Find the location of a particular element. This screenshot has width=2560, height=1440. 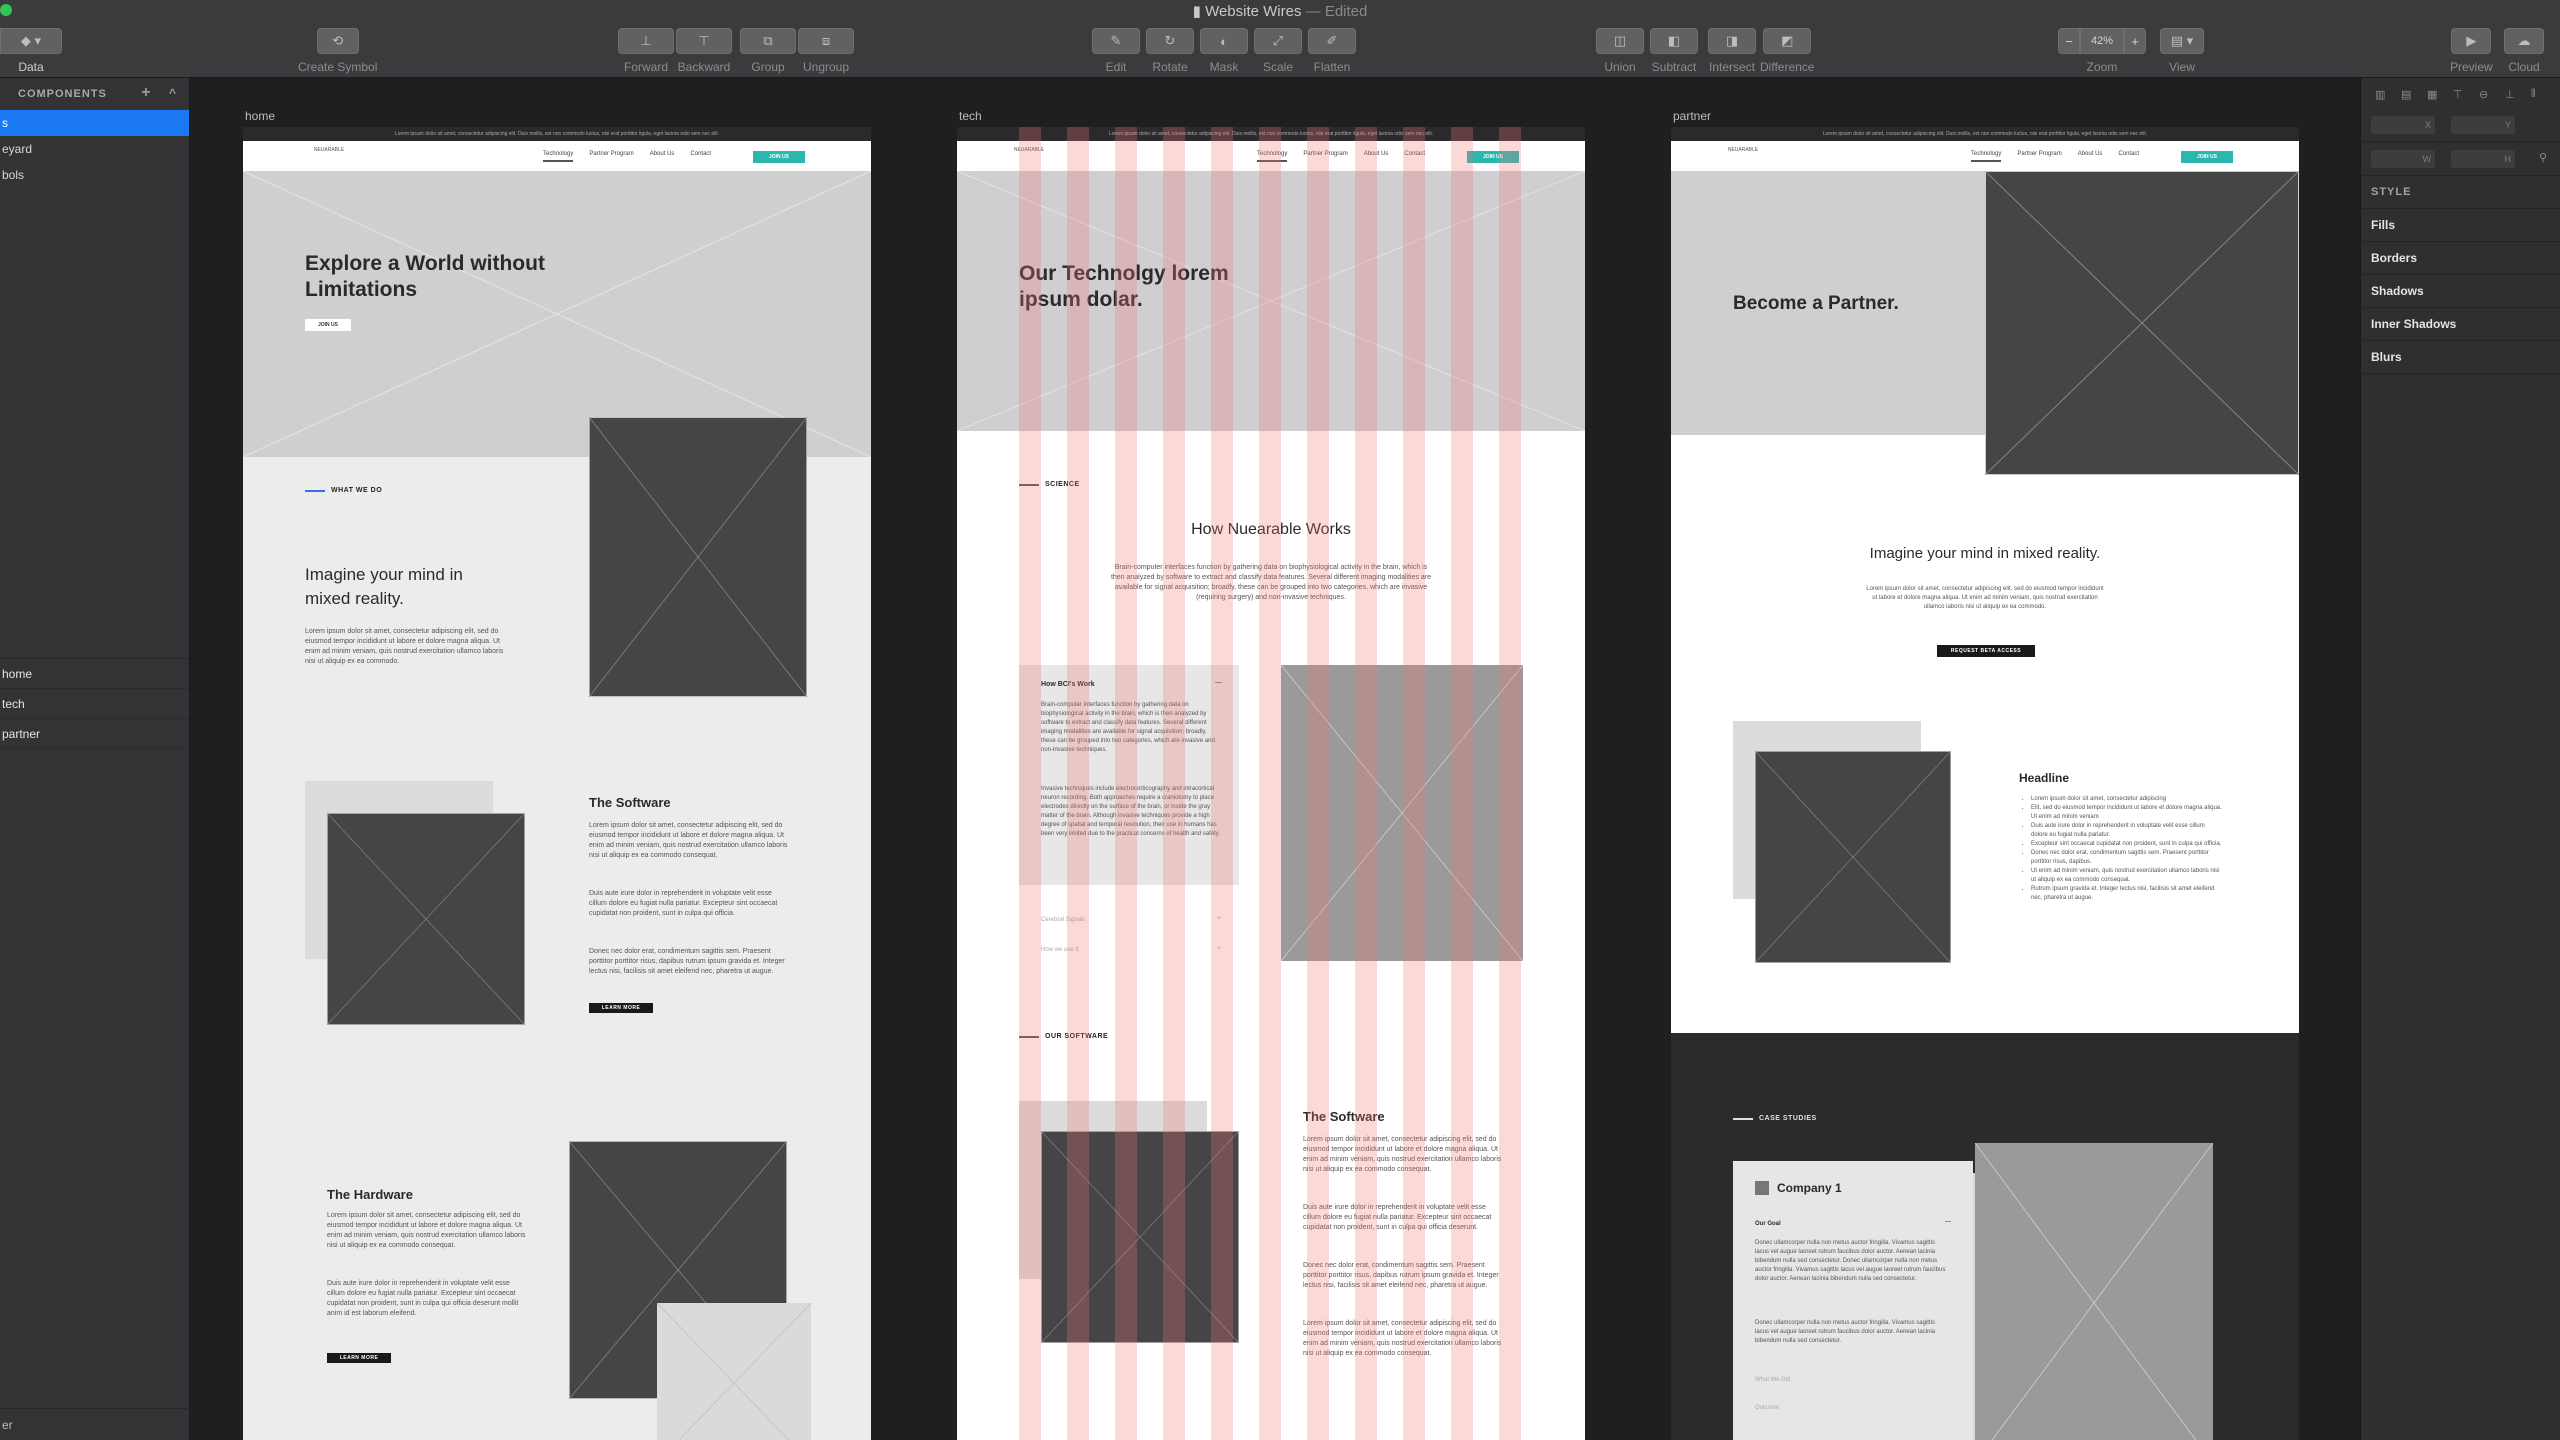

view-tool: ▤ ▾ View is located at coordinates (2182, 51).